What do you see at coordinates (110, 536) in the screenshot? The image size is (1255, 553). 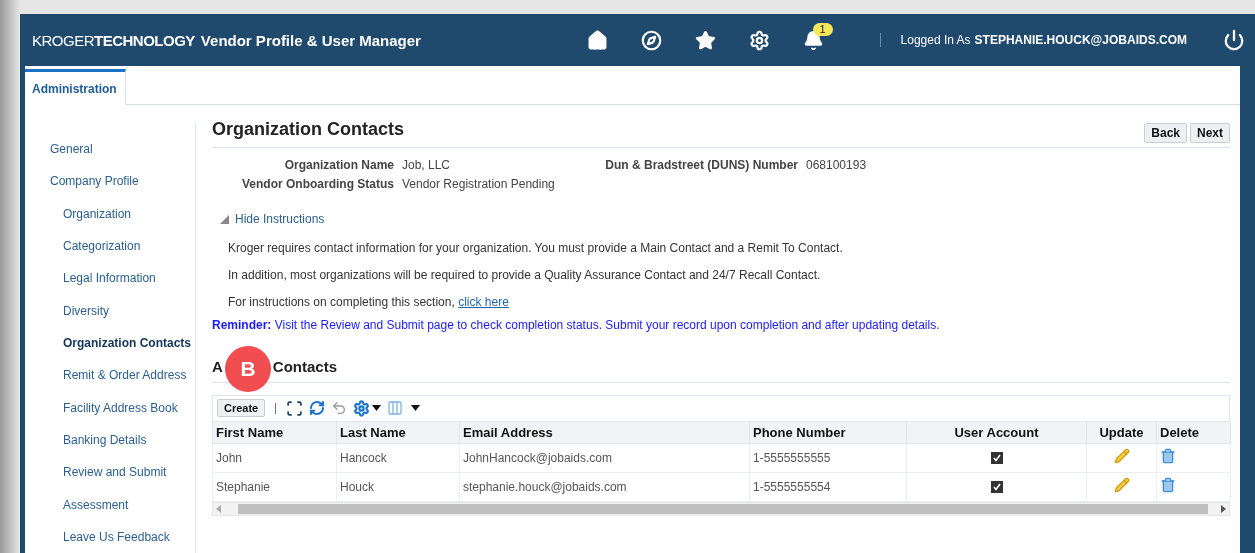 I see `sidebar-item: Leave Us Feedback` at bounding box center [110, 536].